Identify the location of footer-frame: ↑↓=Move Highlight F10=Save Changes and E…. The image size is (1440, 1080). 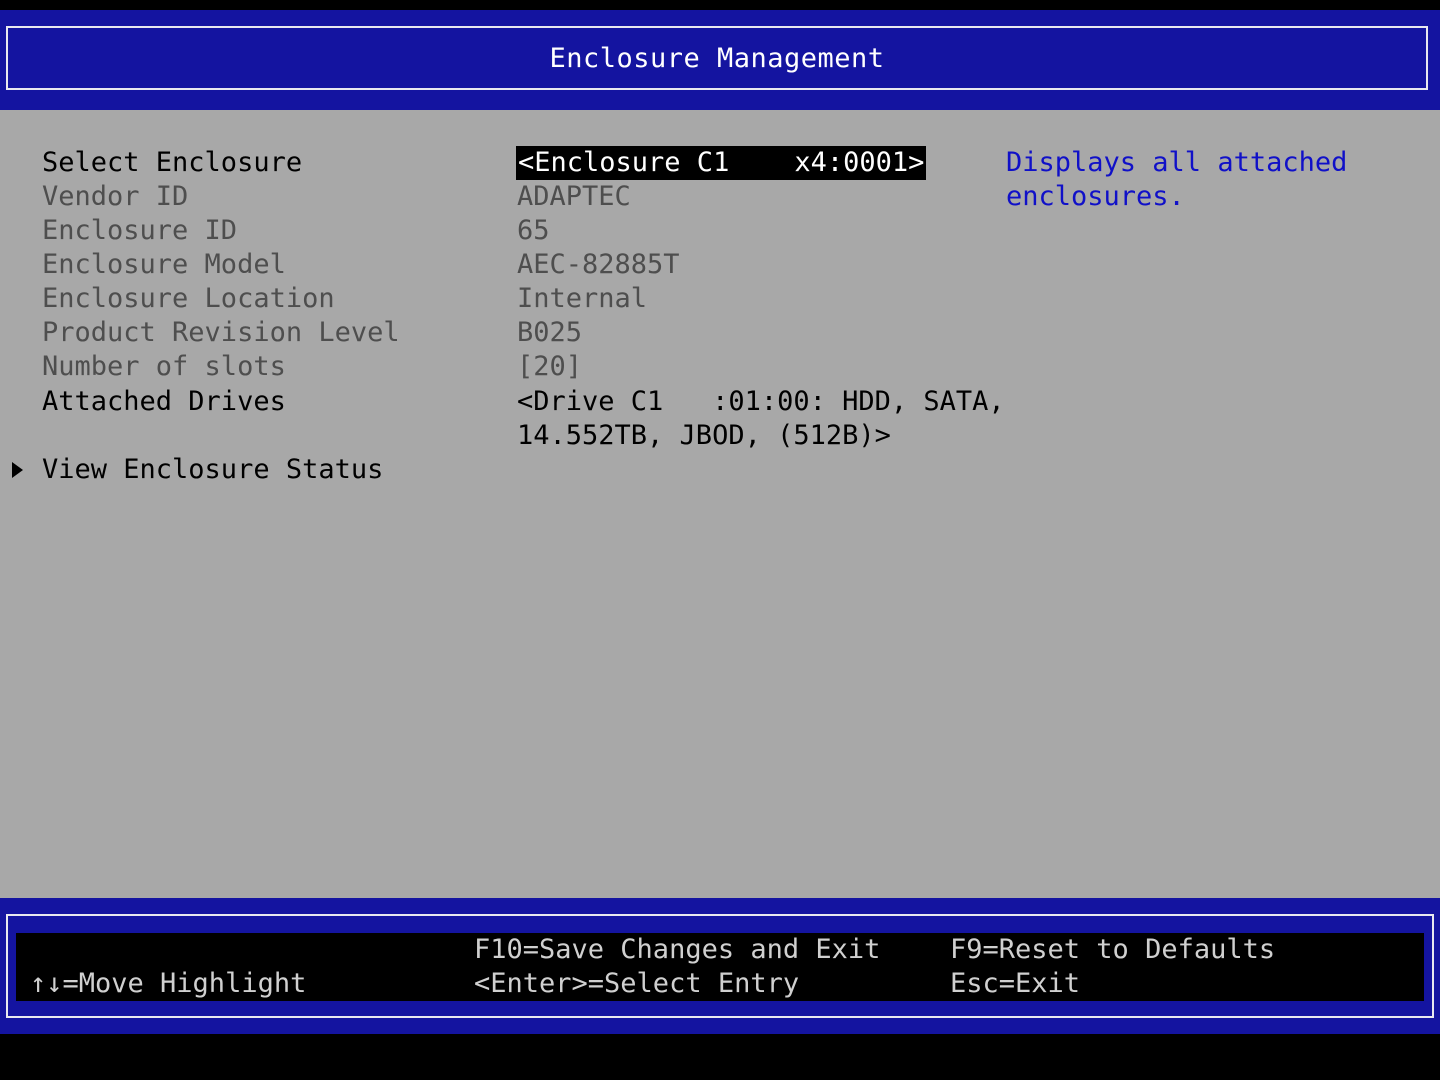
(720, 966).